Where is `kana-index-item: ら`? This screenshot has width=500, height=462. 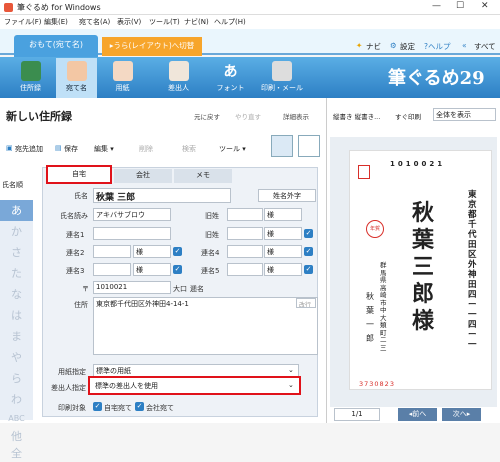 kana-index-item: ら is located at coordinates (16, 378).